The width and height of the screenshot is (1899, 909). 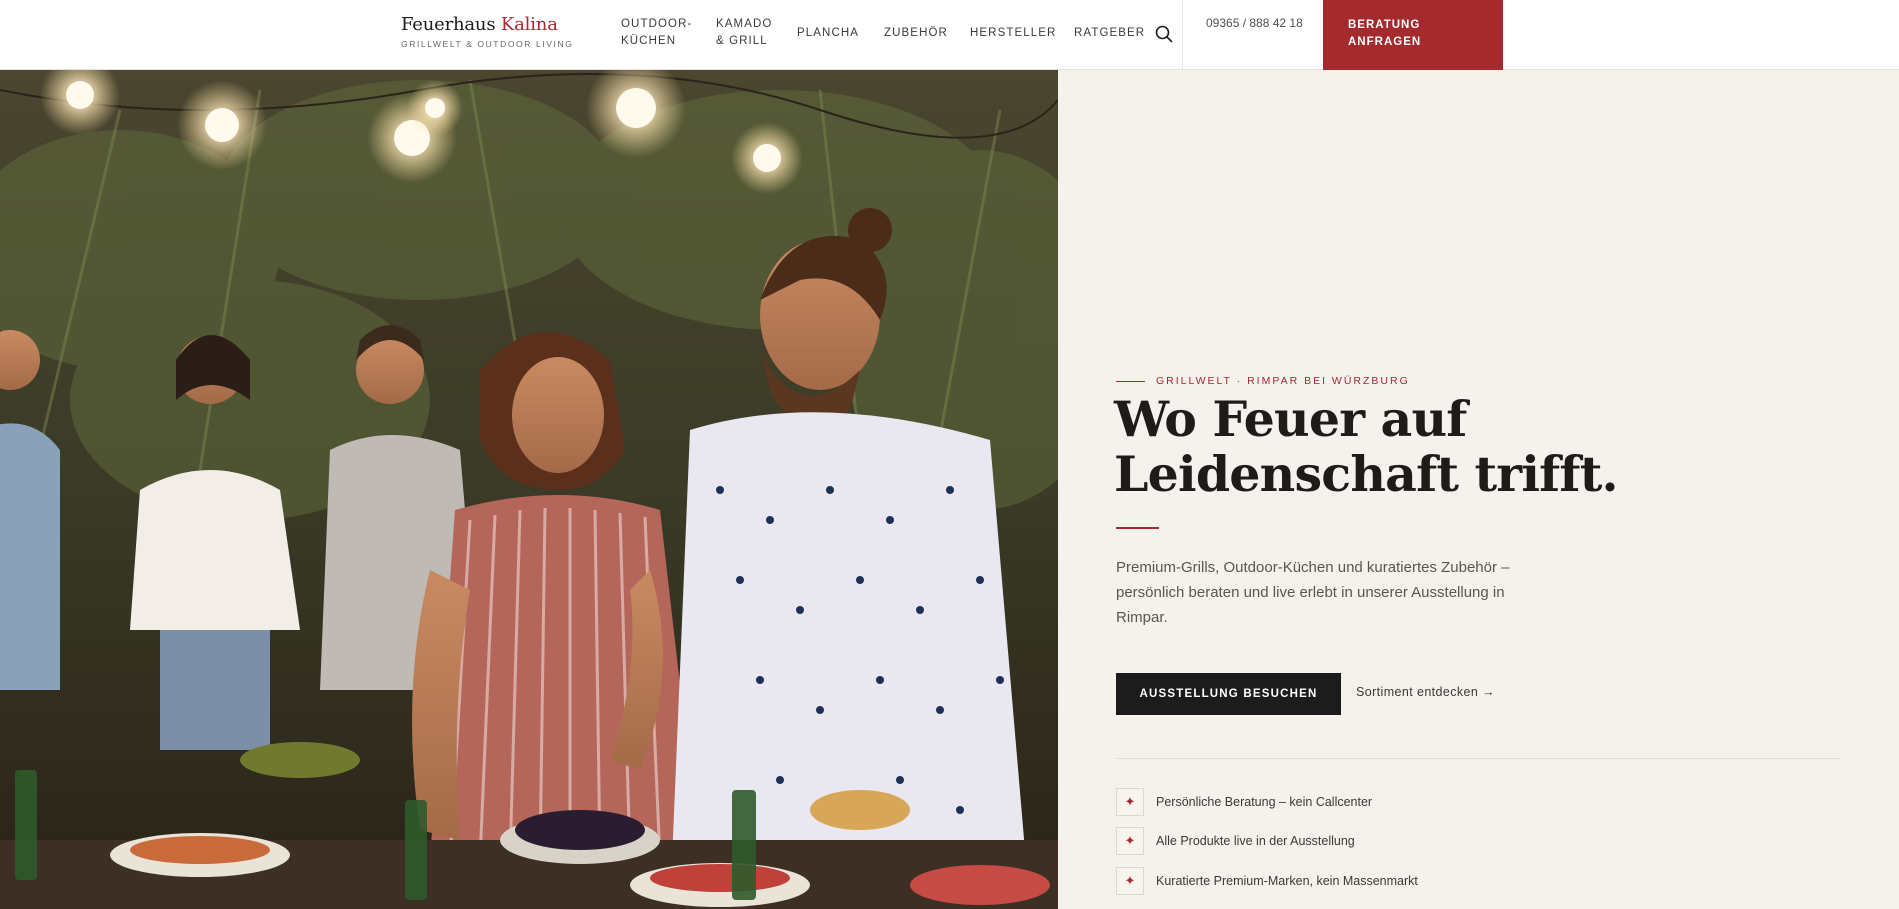 I want to click on feature-item: ✦ Alle Produkte live in der Ausstellung, so click(x=1235, y=841).